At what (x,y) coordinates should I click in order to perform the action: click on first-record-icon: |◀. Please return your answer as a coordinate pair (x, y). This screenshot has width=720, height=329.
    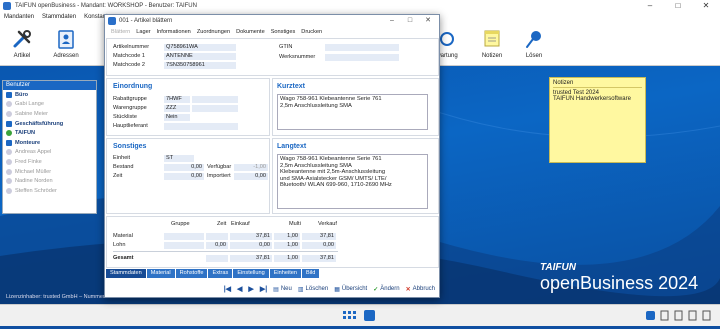
    Looking at the image, I should click on (227, 289).